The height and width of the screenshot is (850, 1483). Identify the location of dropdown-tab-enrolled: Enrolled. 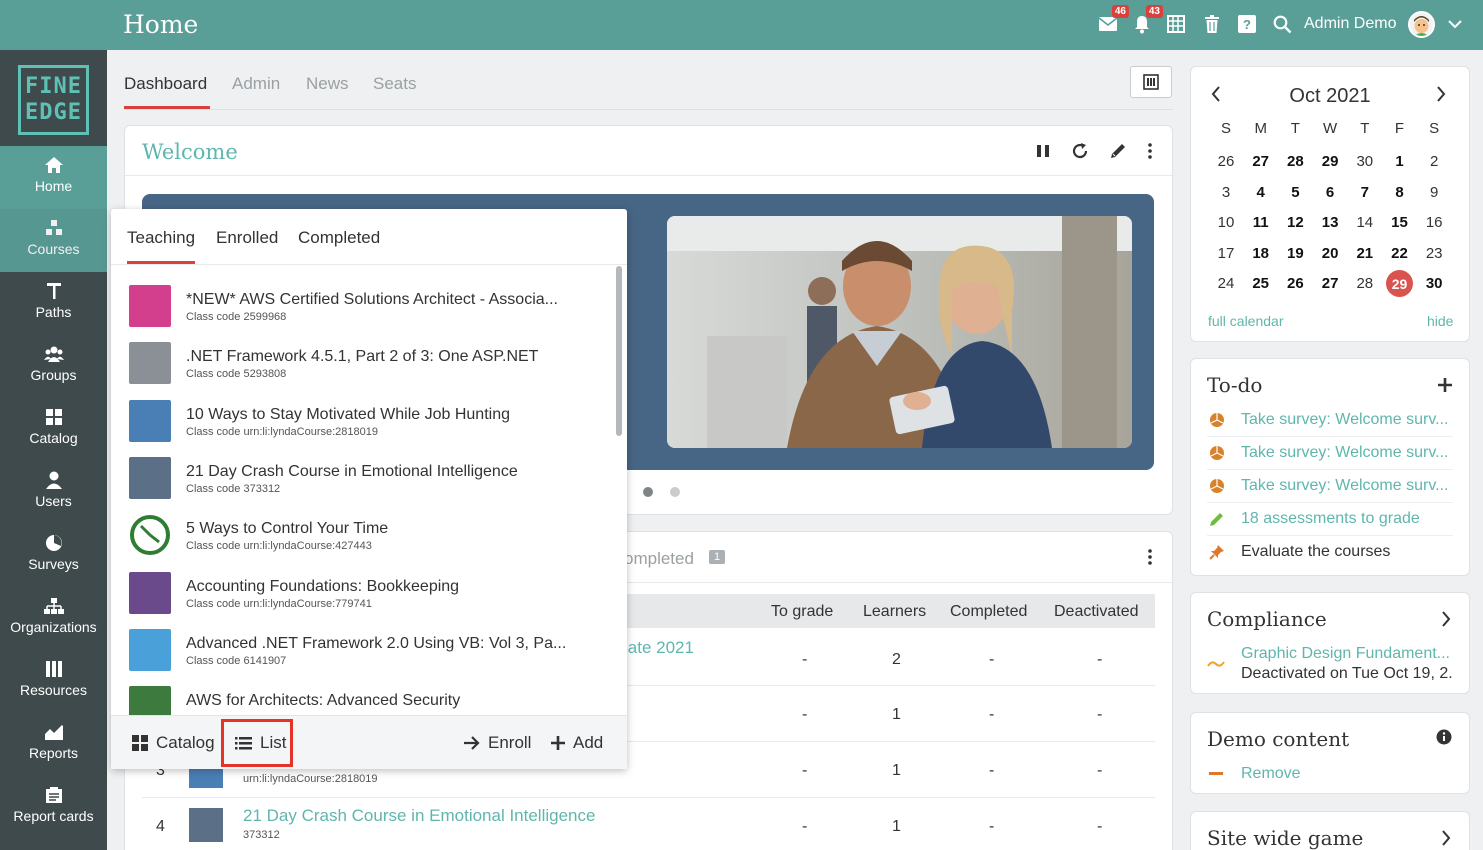
(247, 238).